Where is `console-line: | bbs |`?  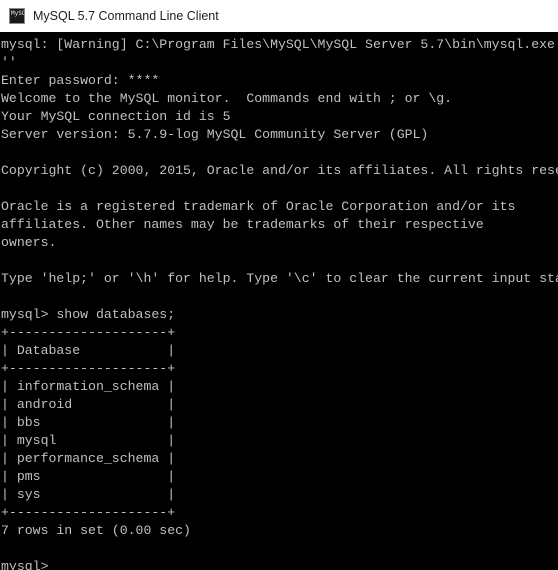
console-line: | bbs | is located at coordinates (88, 422).